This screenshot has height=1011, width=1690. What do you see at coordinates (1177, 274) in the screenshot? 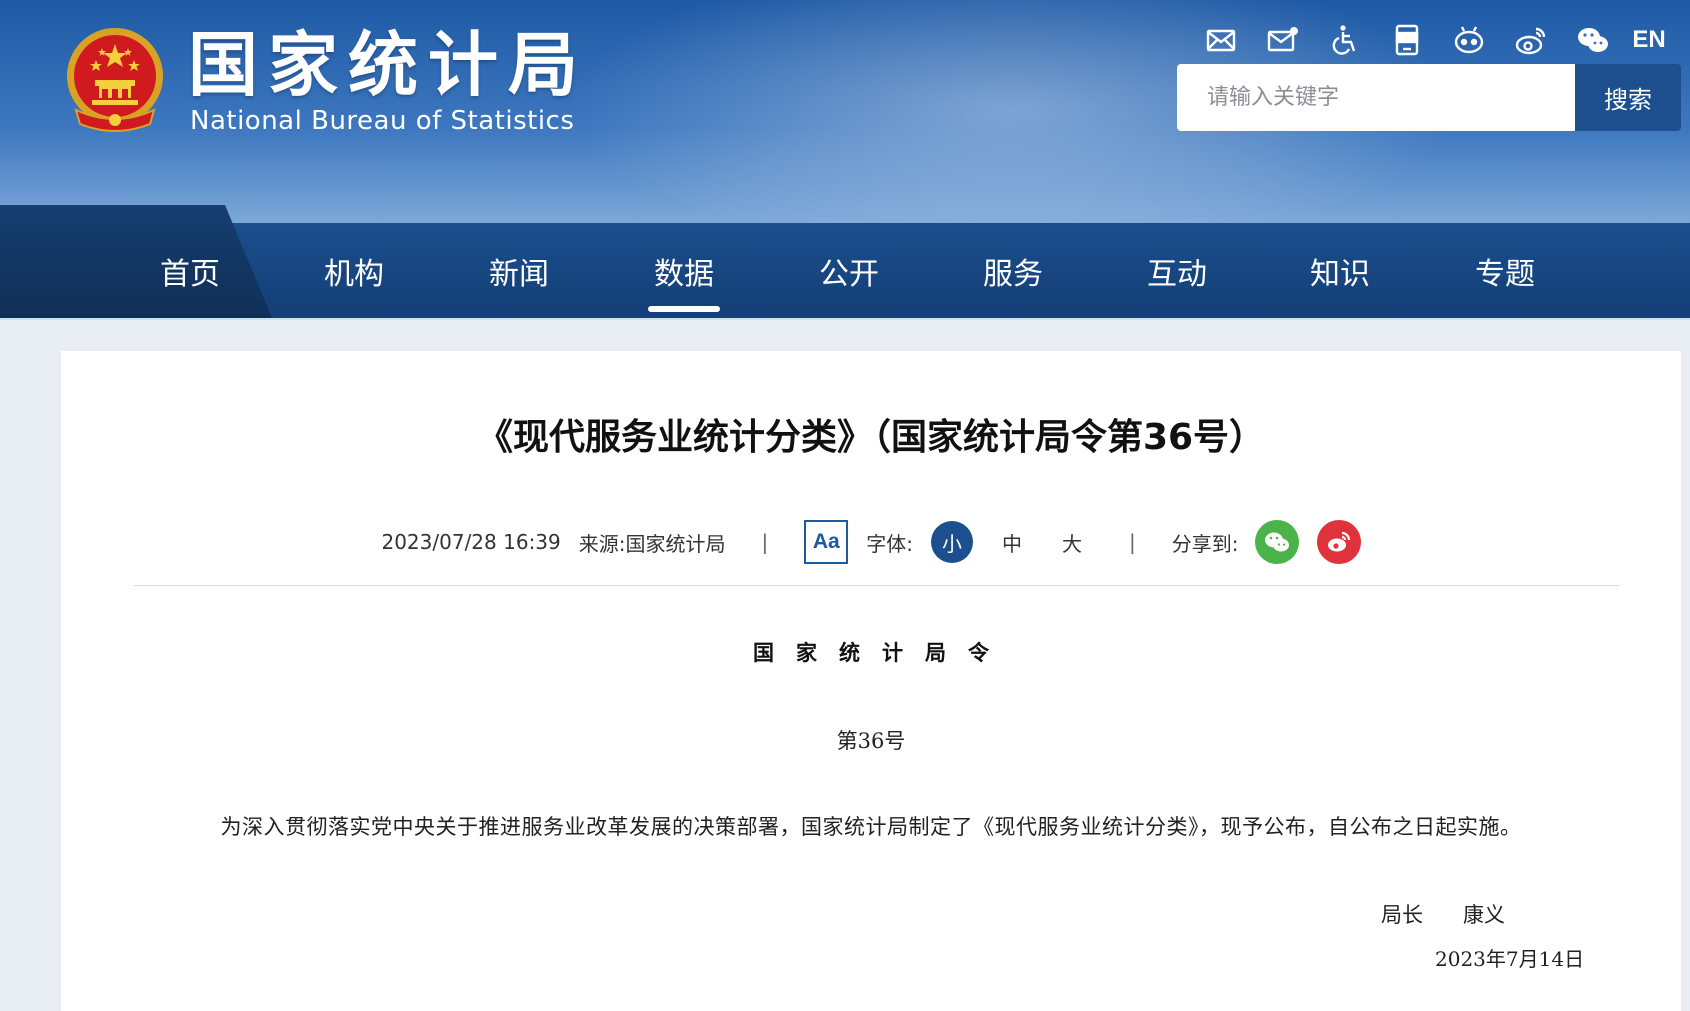
I see `nav-item-label: 互动` at bounding box center [1177, 274].